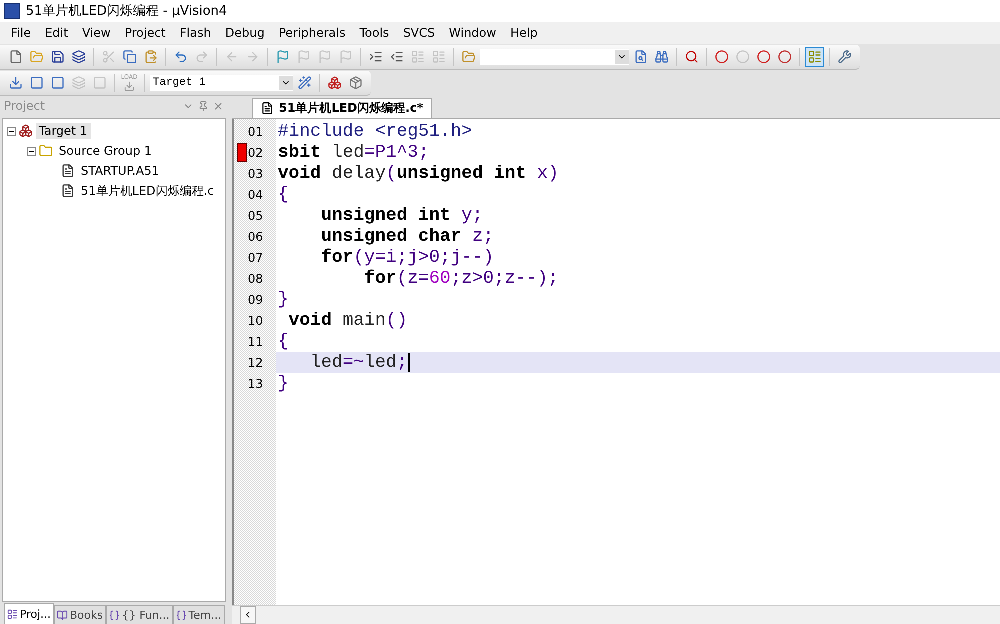  I want to click on scissors-icon, so click(109, 57).